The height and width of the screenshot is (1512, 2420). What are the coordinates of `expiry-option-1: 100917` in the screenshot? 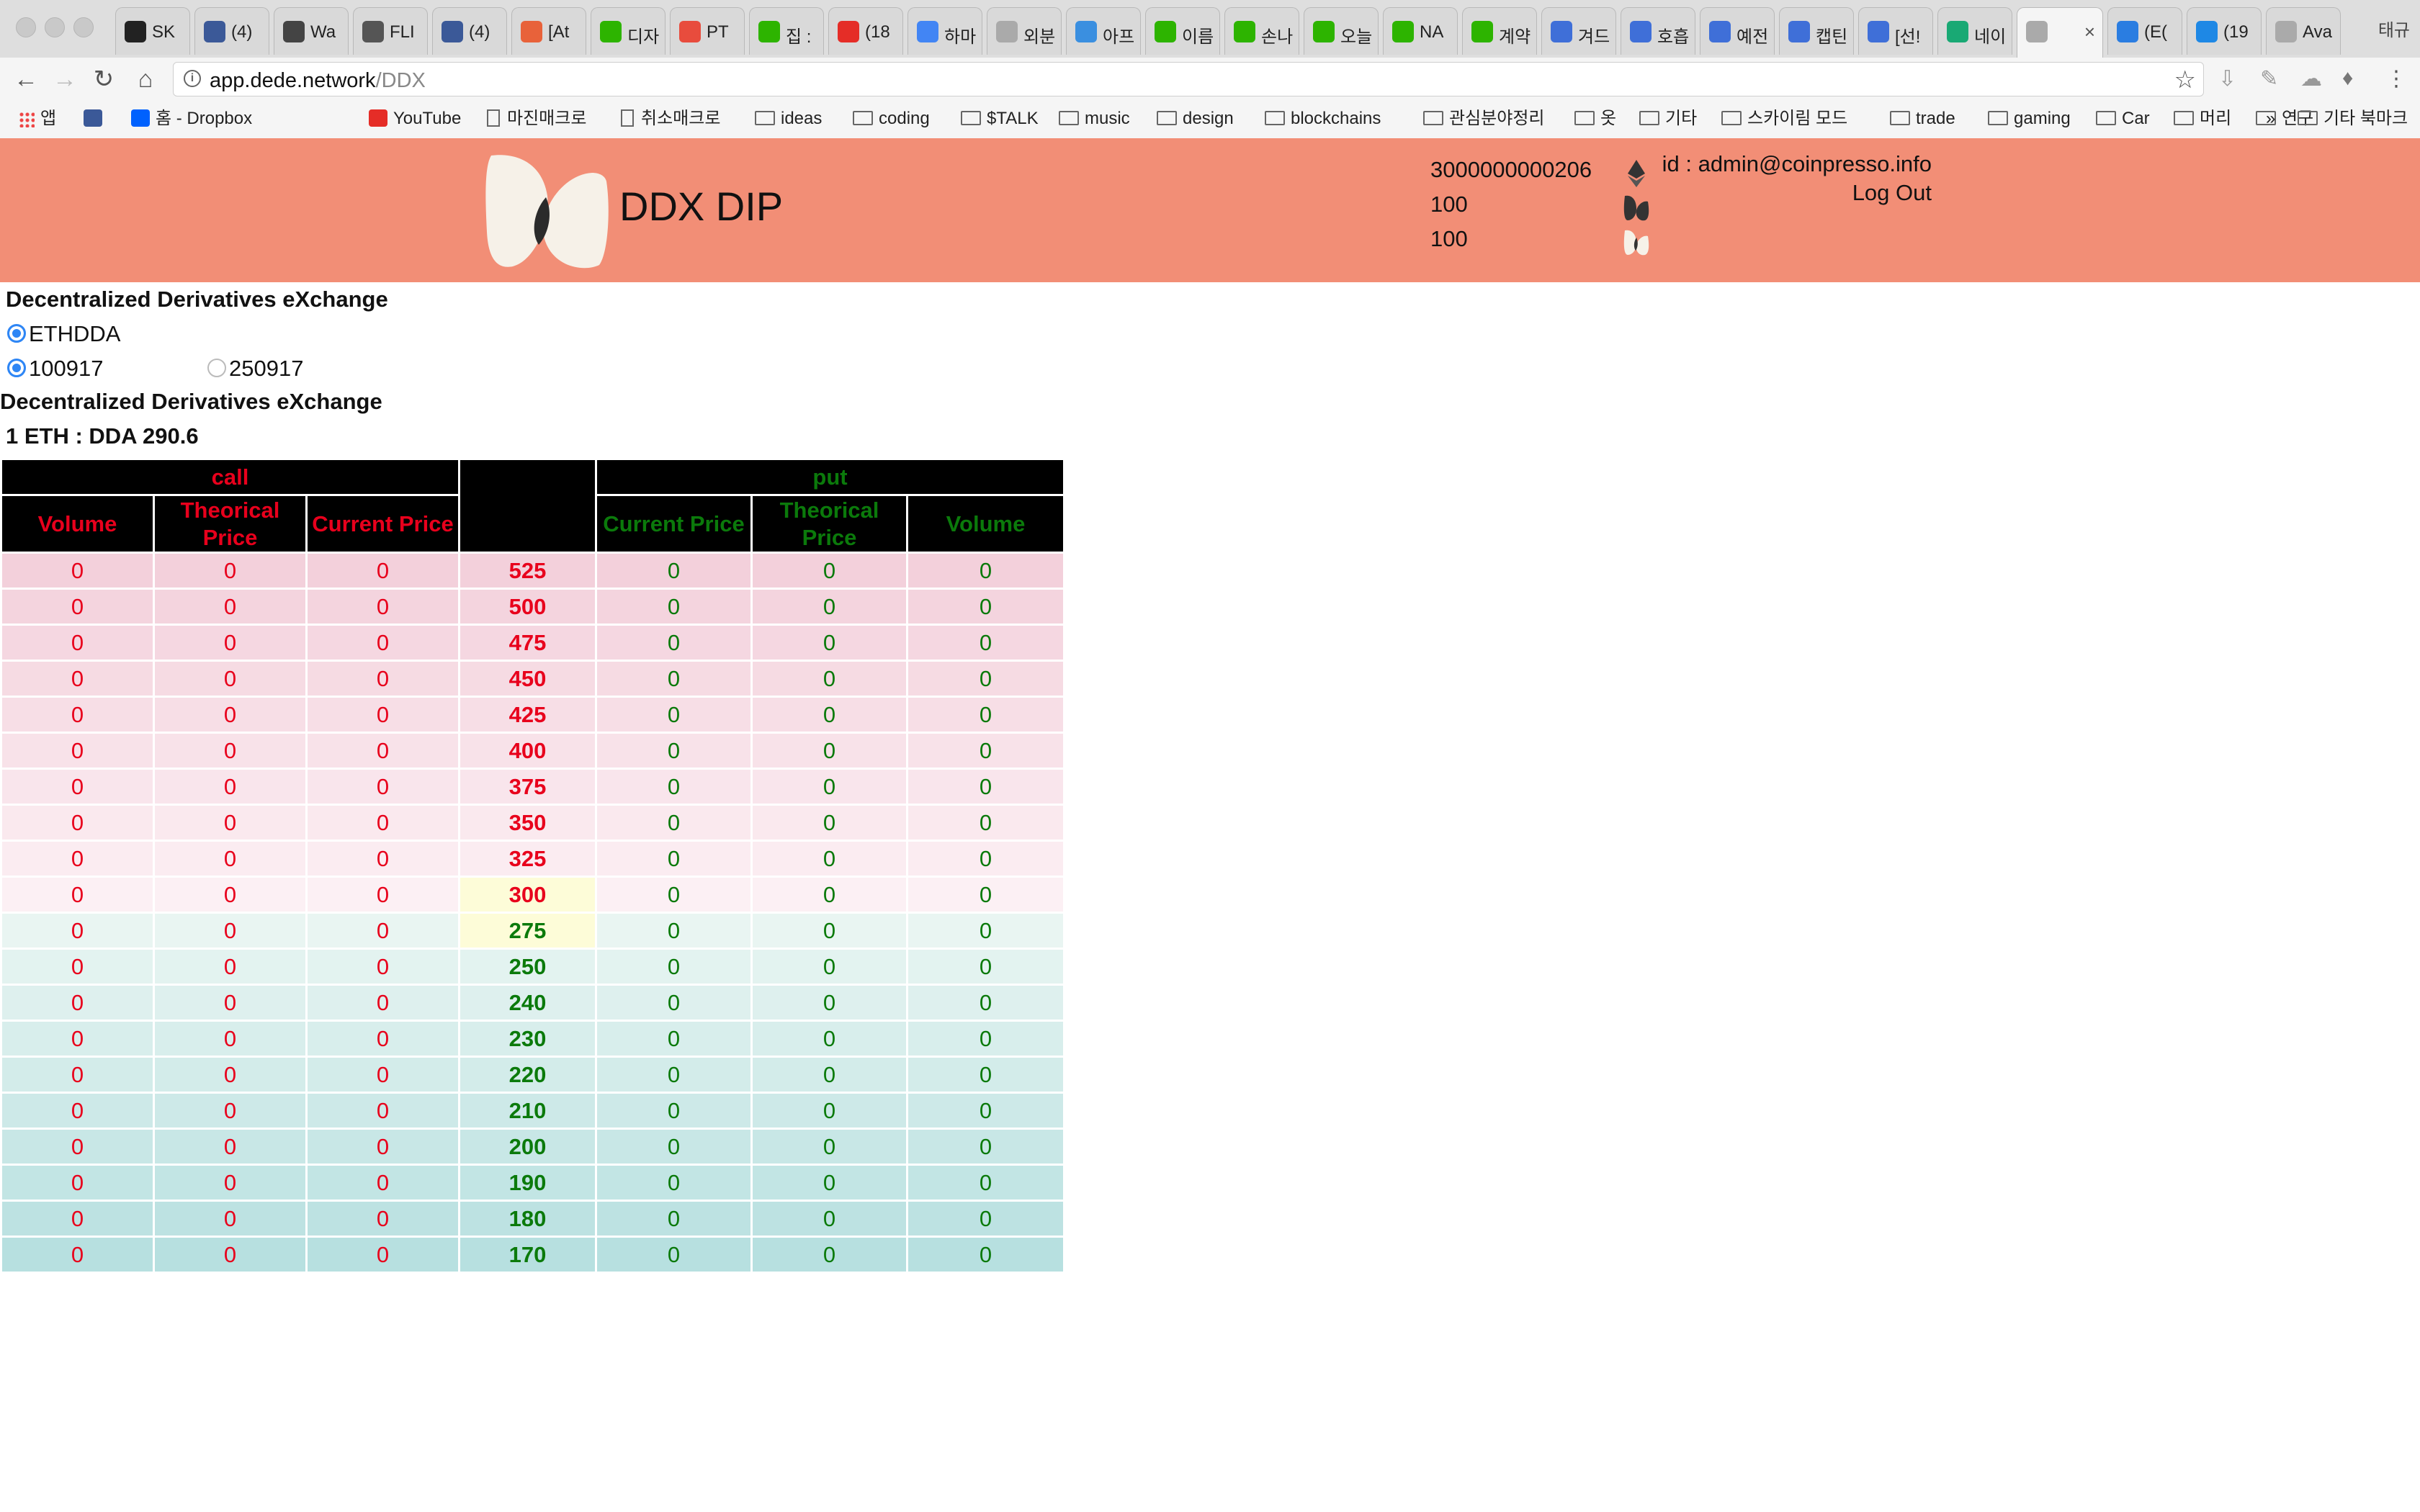 It's located at (55, 369).